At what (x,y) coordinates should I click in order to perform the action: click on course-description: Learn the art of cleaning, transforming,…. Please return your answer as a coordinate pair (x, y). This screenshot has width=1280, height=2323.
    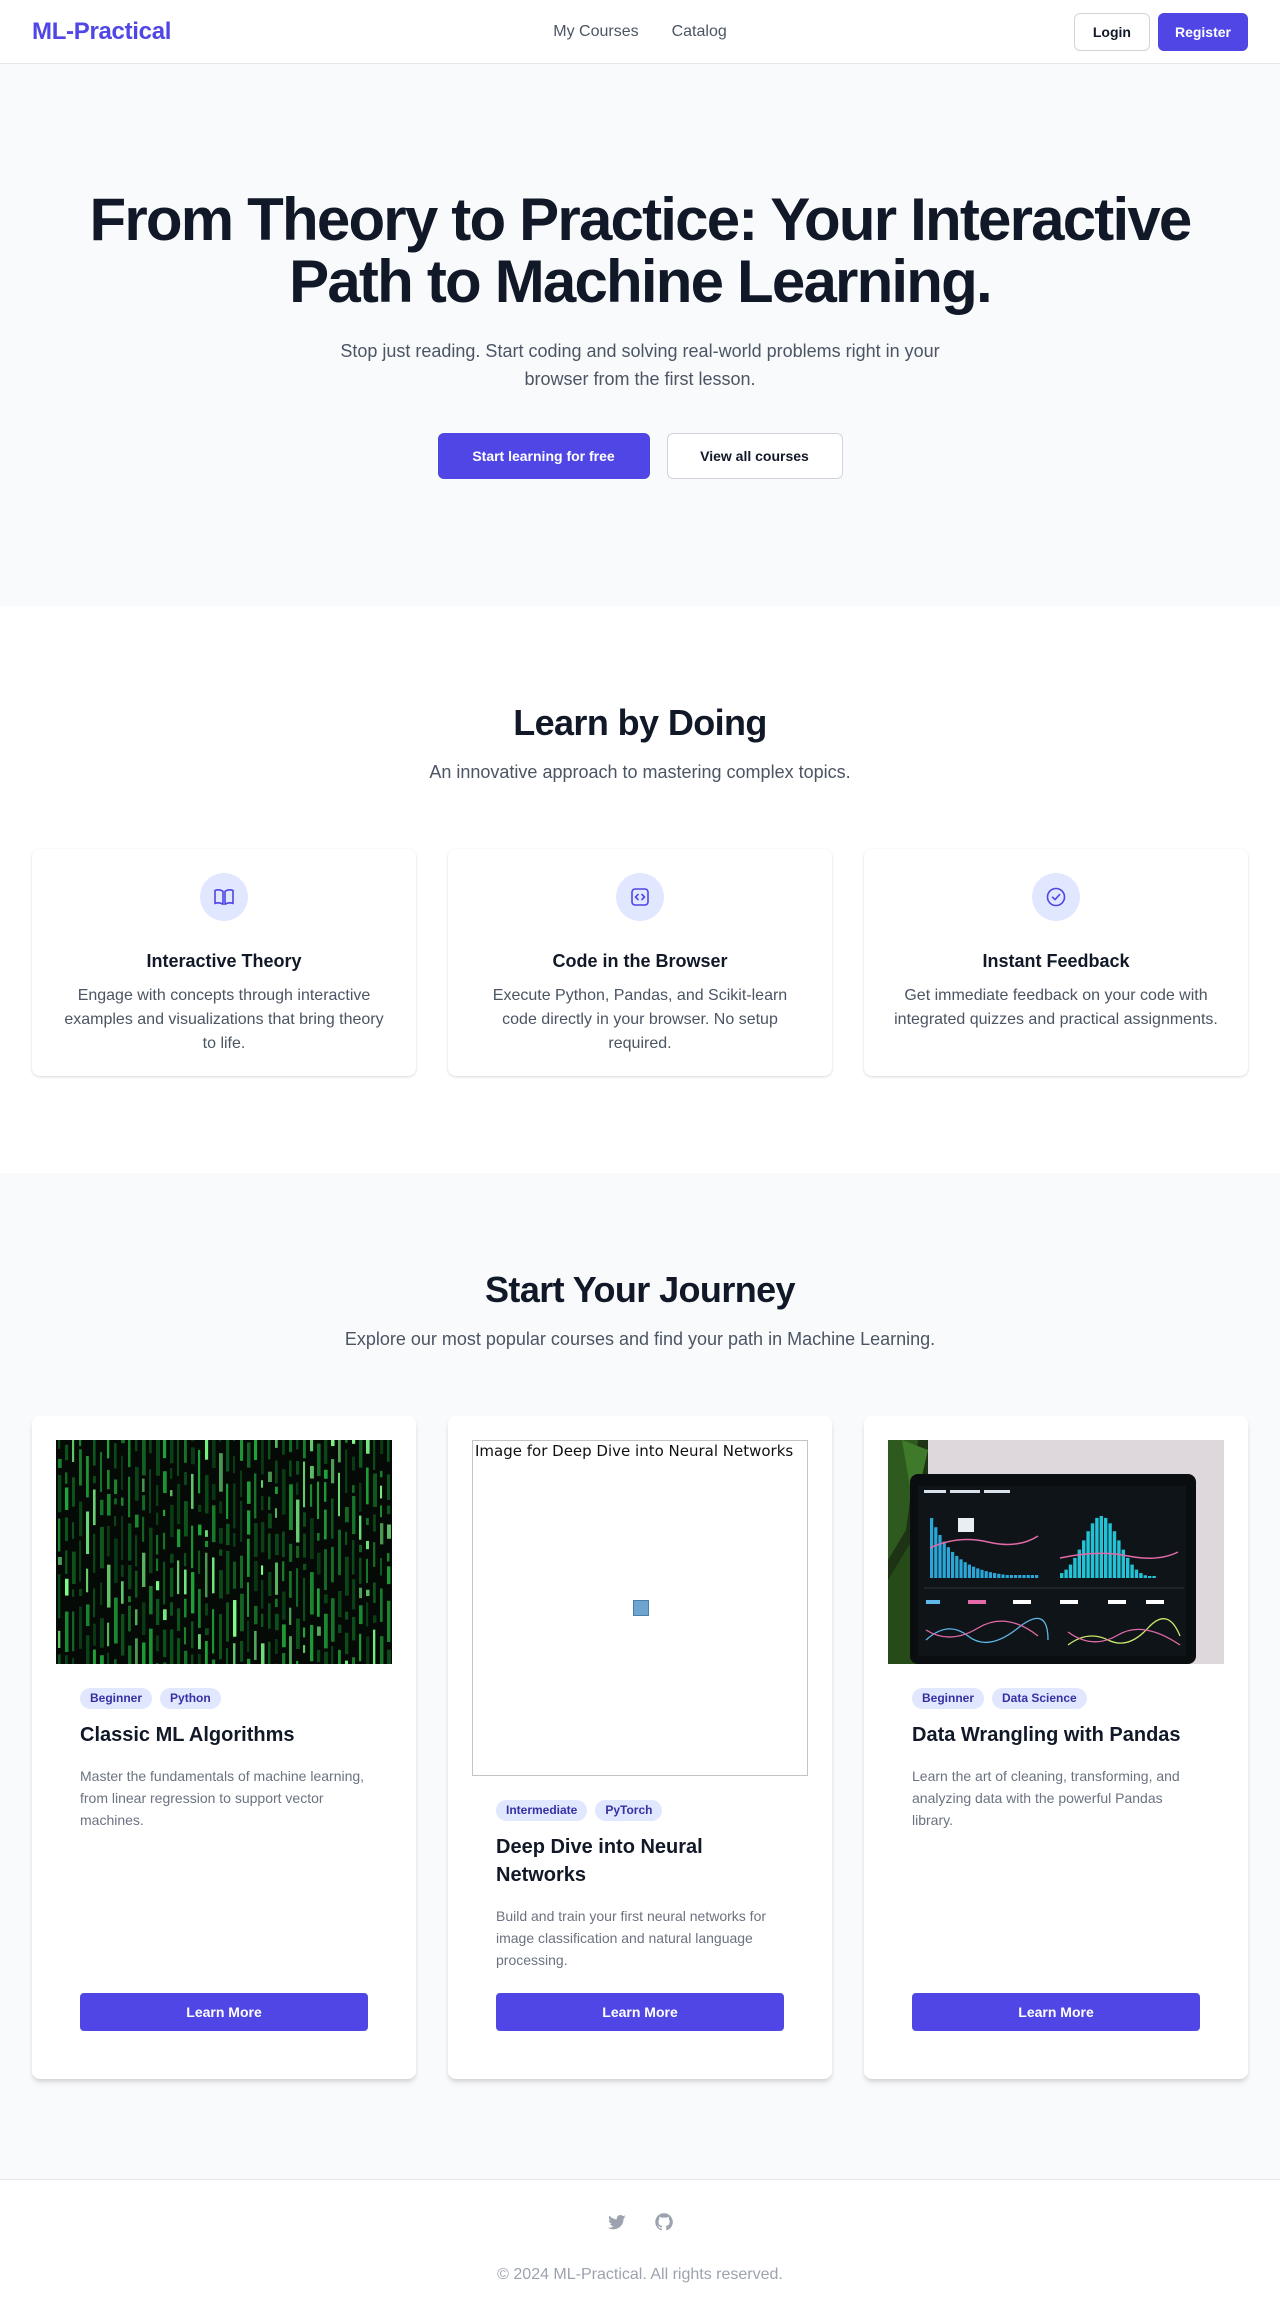
    Looking at the image, I should click on (1046, 1798).